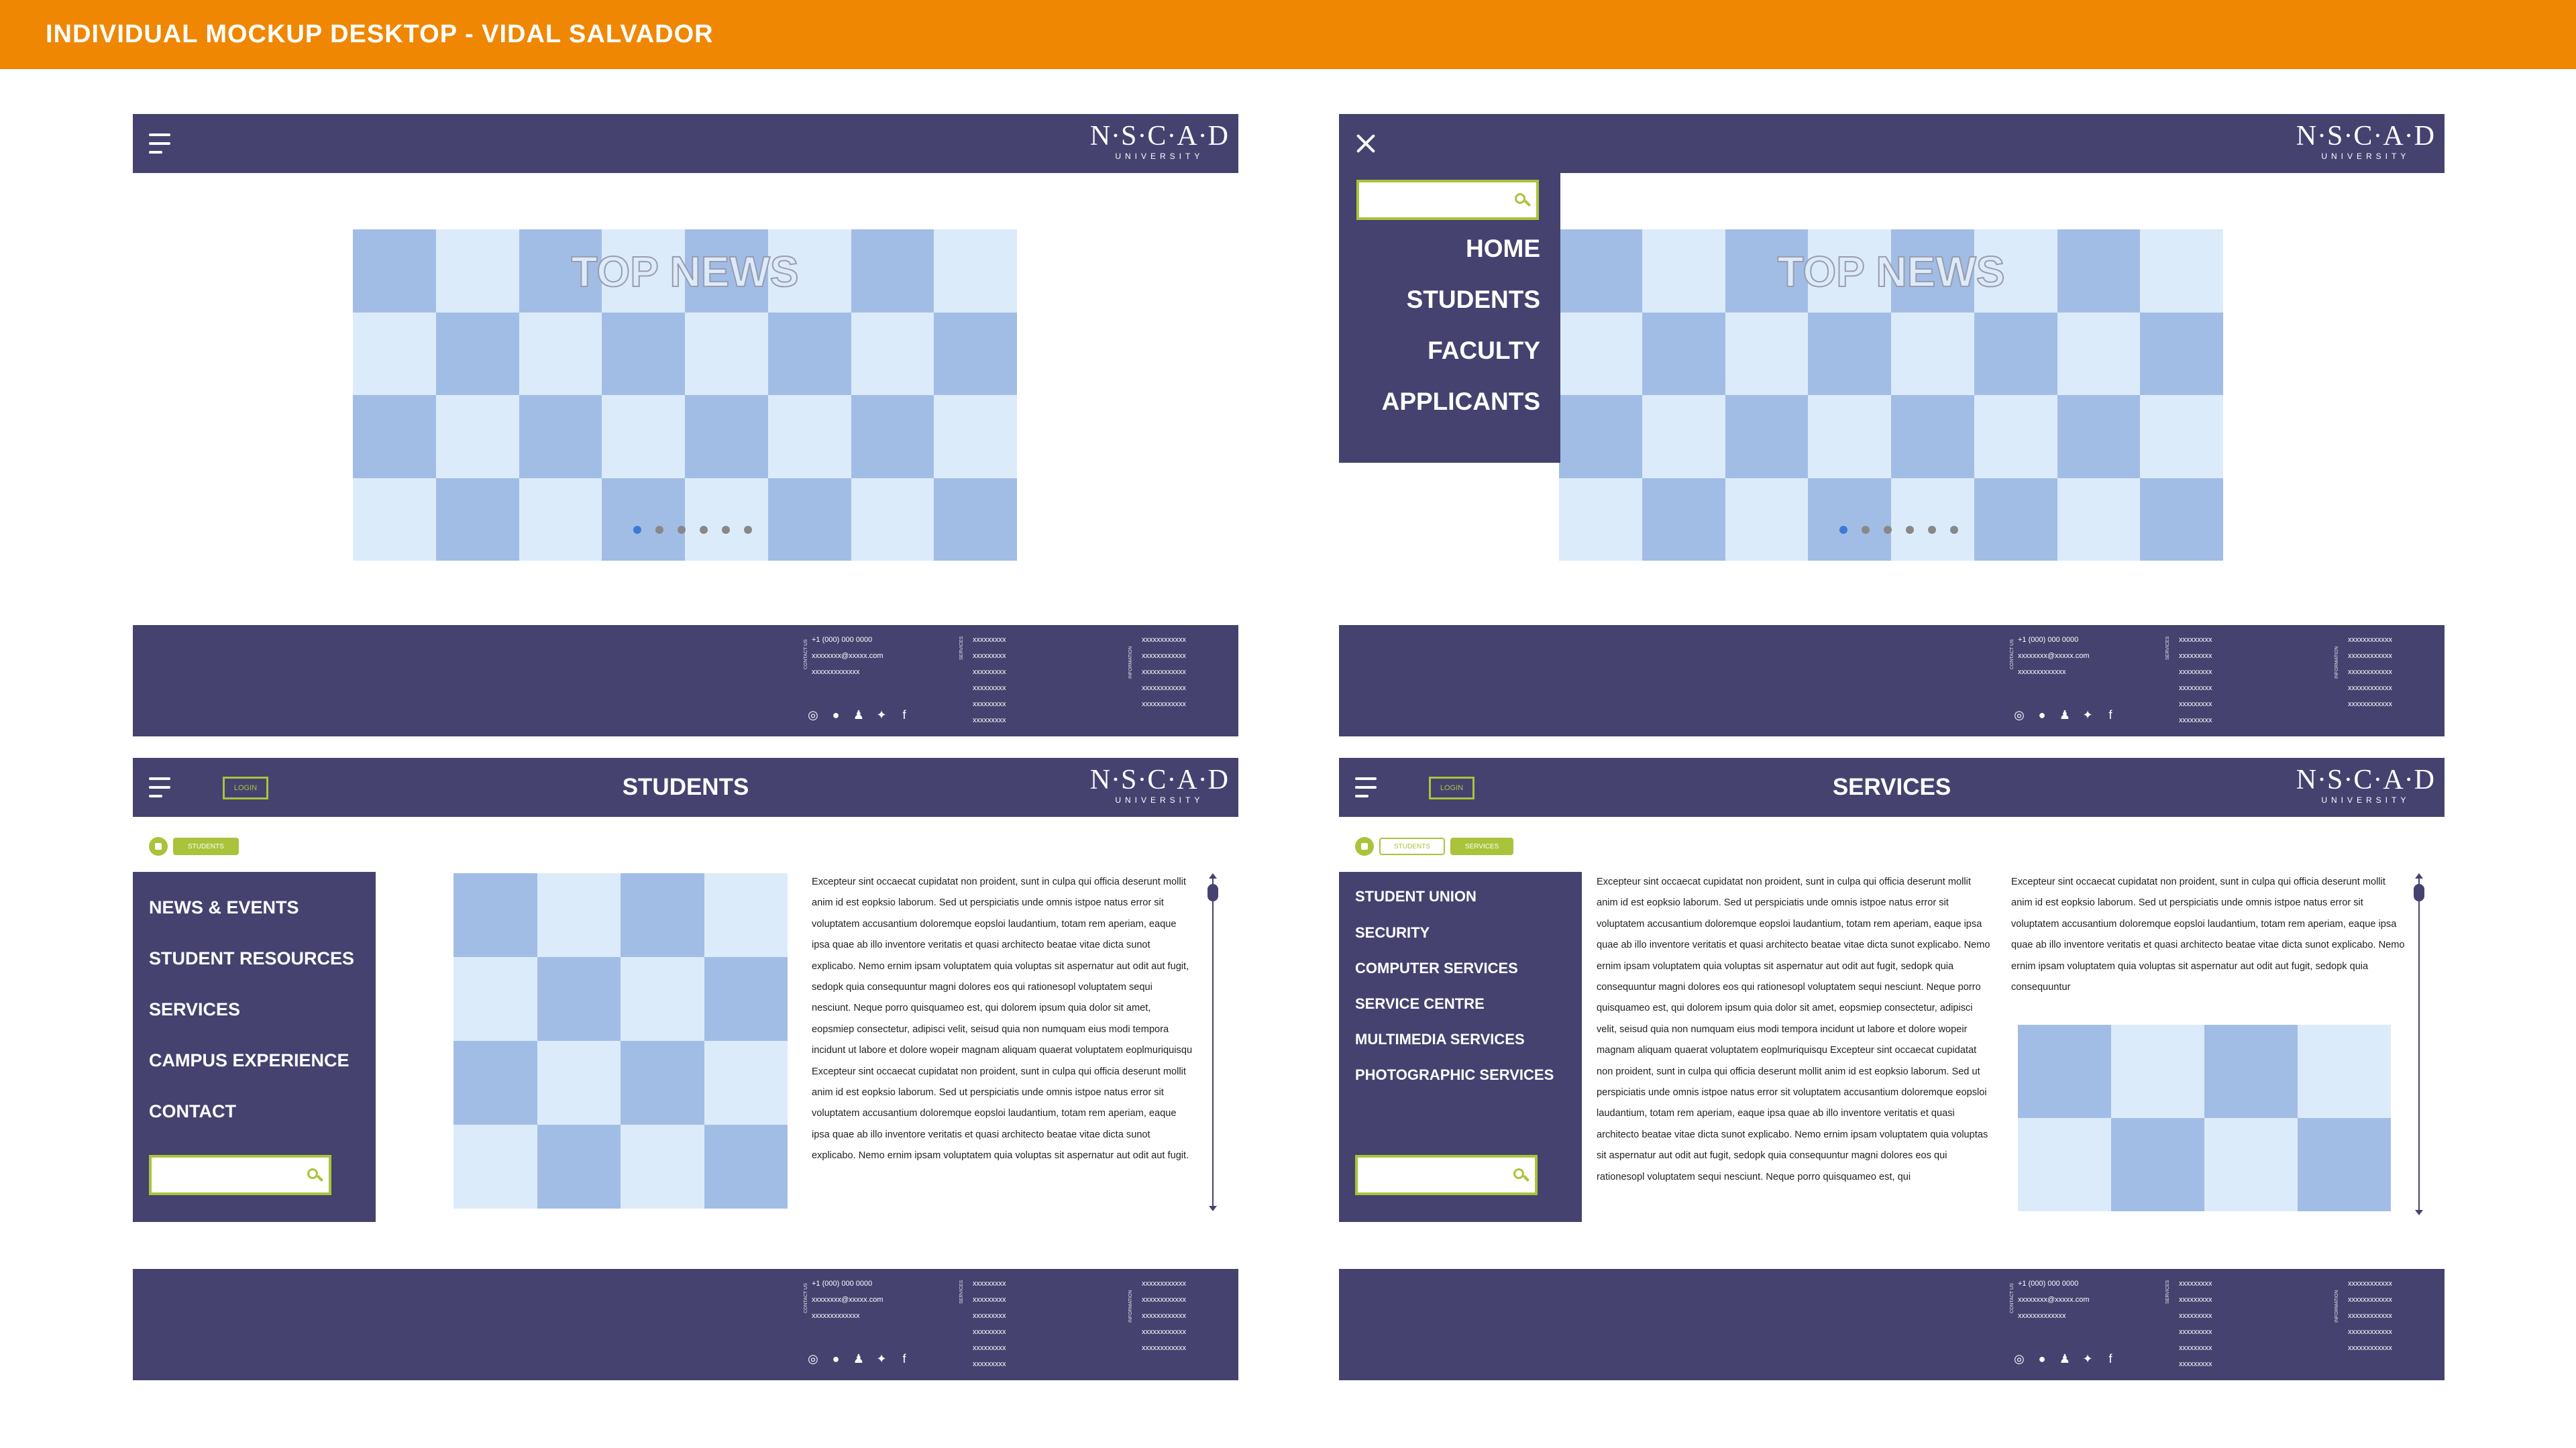  I want to click on menu-item-applicants: APPLICANTS, so click(1461, 402).